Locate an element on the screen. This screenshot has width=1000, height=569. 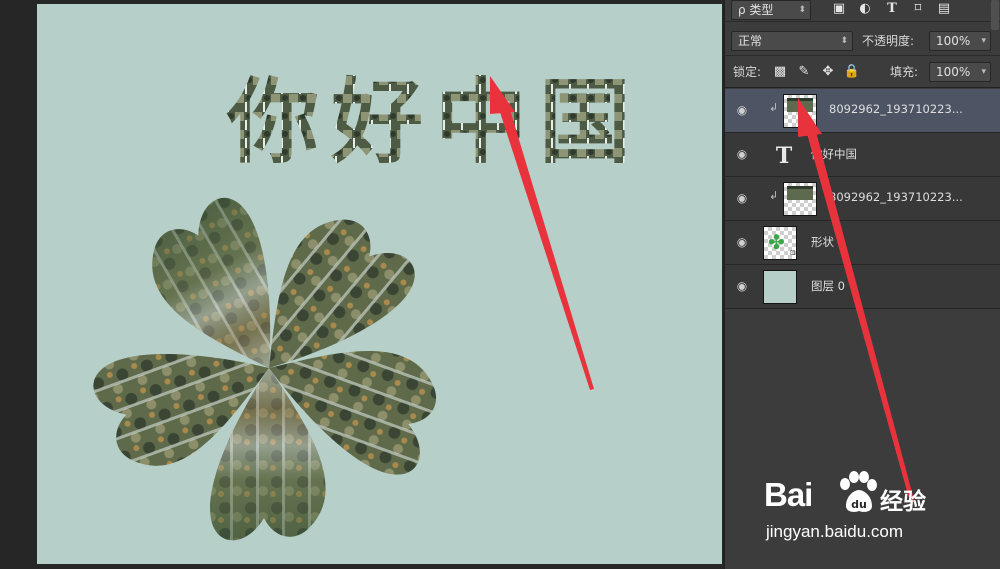
layer-name: 图层 0 is located at coordinates (828, 286).